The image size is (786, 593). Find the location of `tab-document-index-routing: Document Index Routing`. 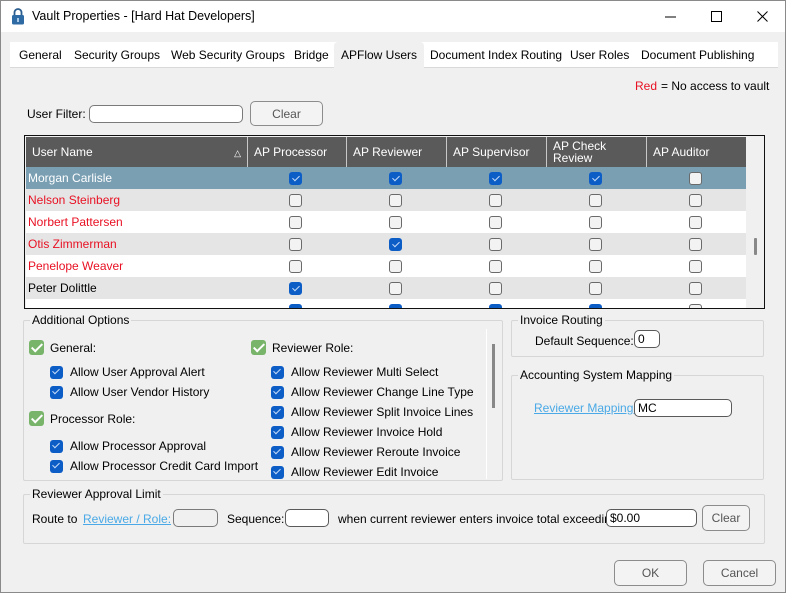

tab-document-index-routing: Document Index Routing is located at coordinates (496, 55).